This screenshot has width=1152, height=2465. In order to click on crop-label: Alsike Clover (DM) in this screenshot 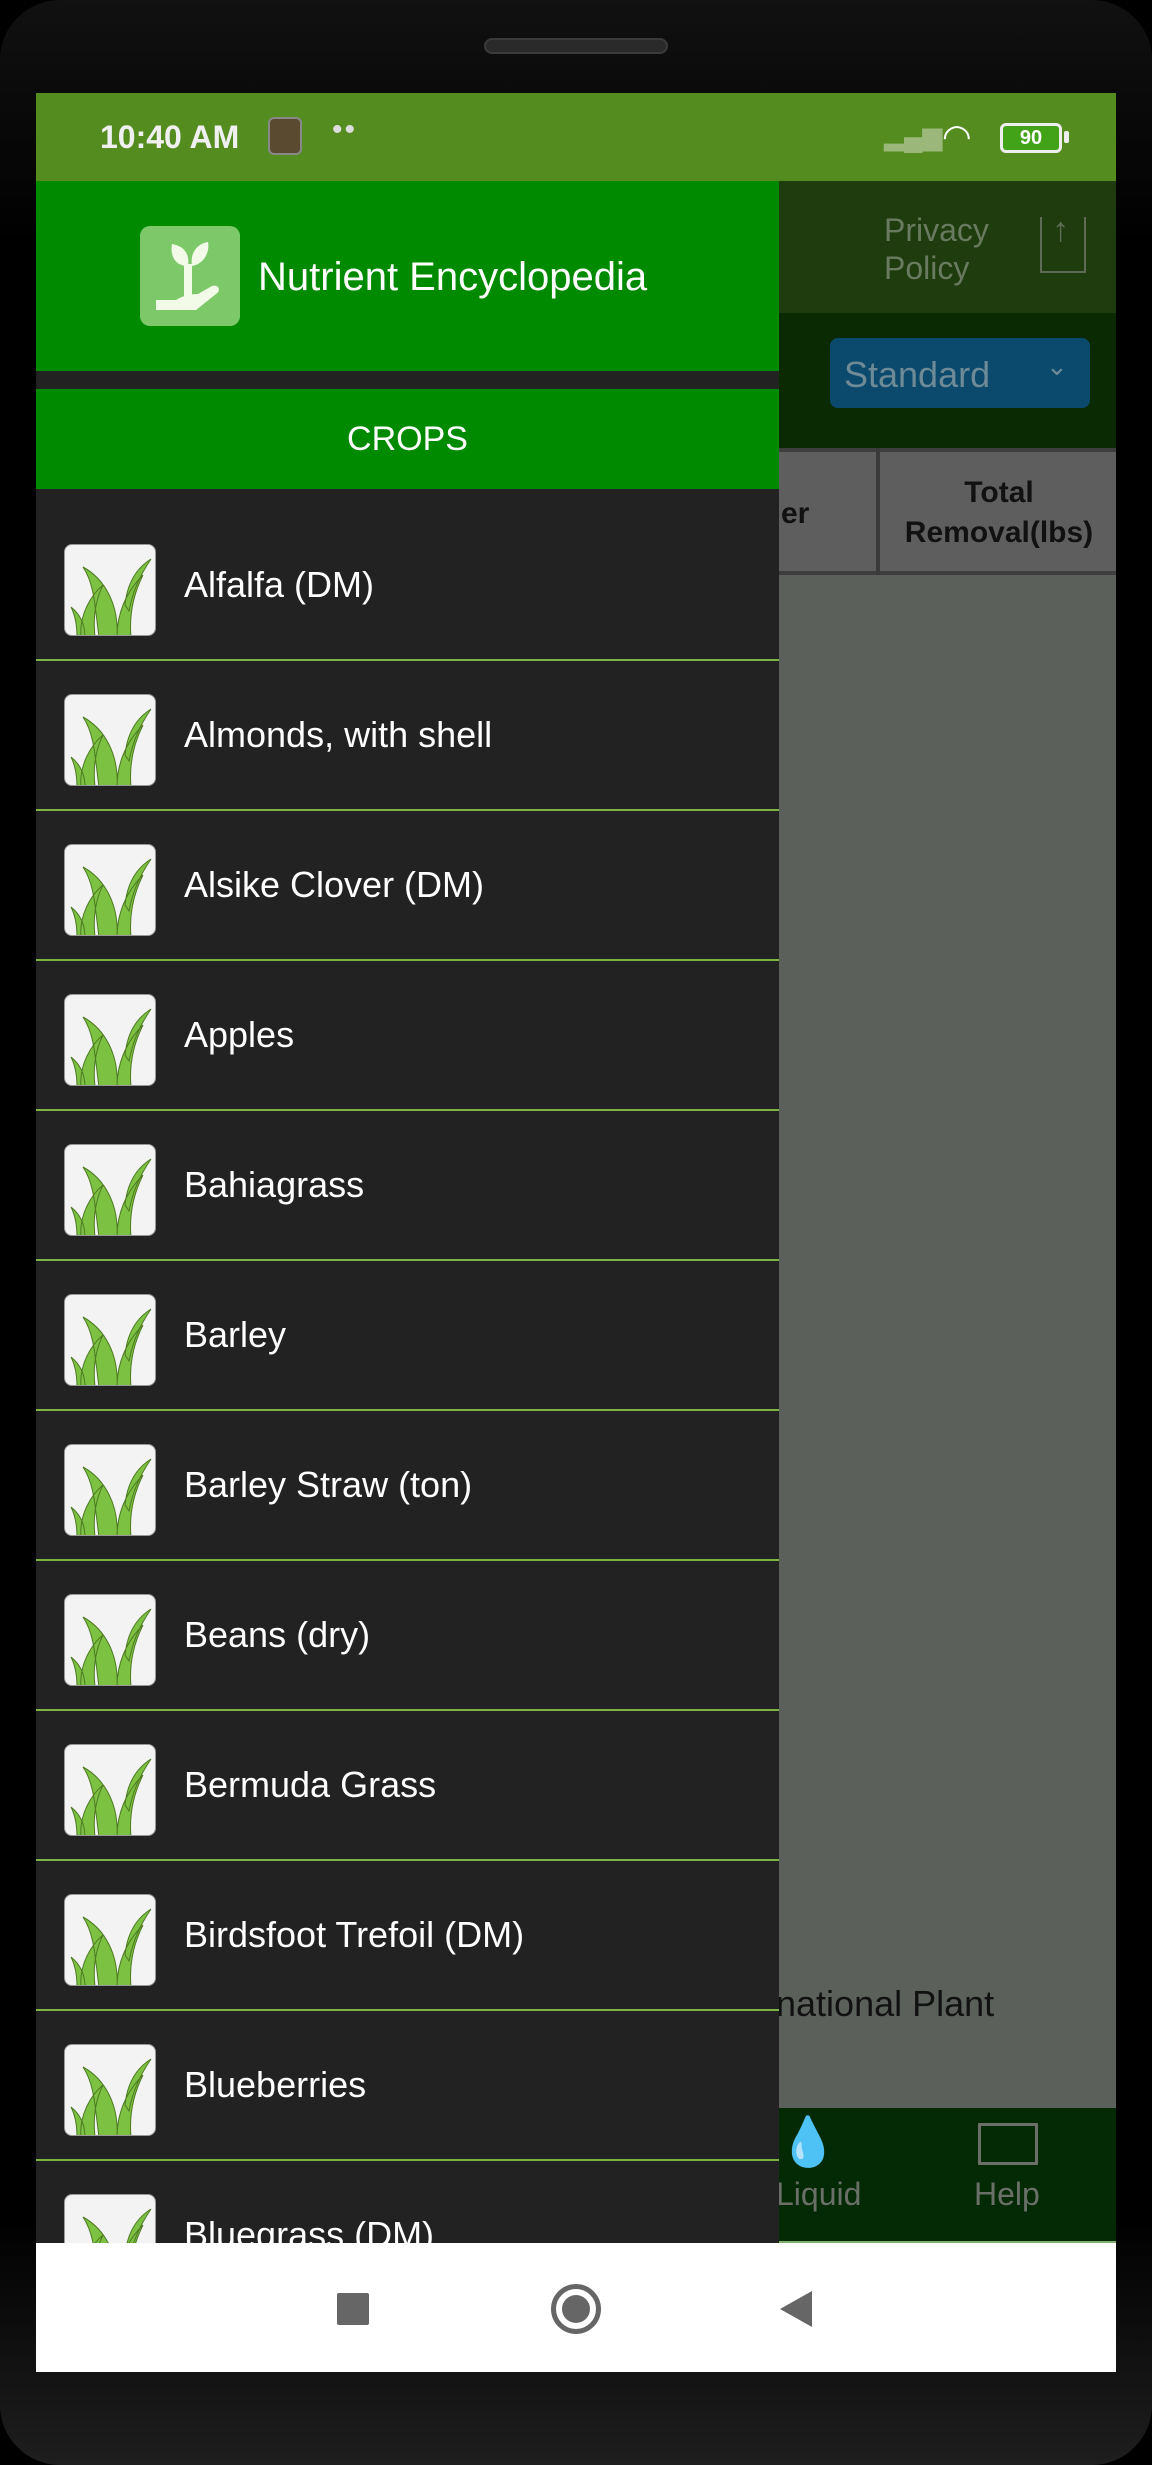, I will do `click(334, 884)`.